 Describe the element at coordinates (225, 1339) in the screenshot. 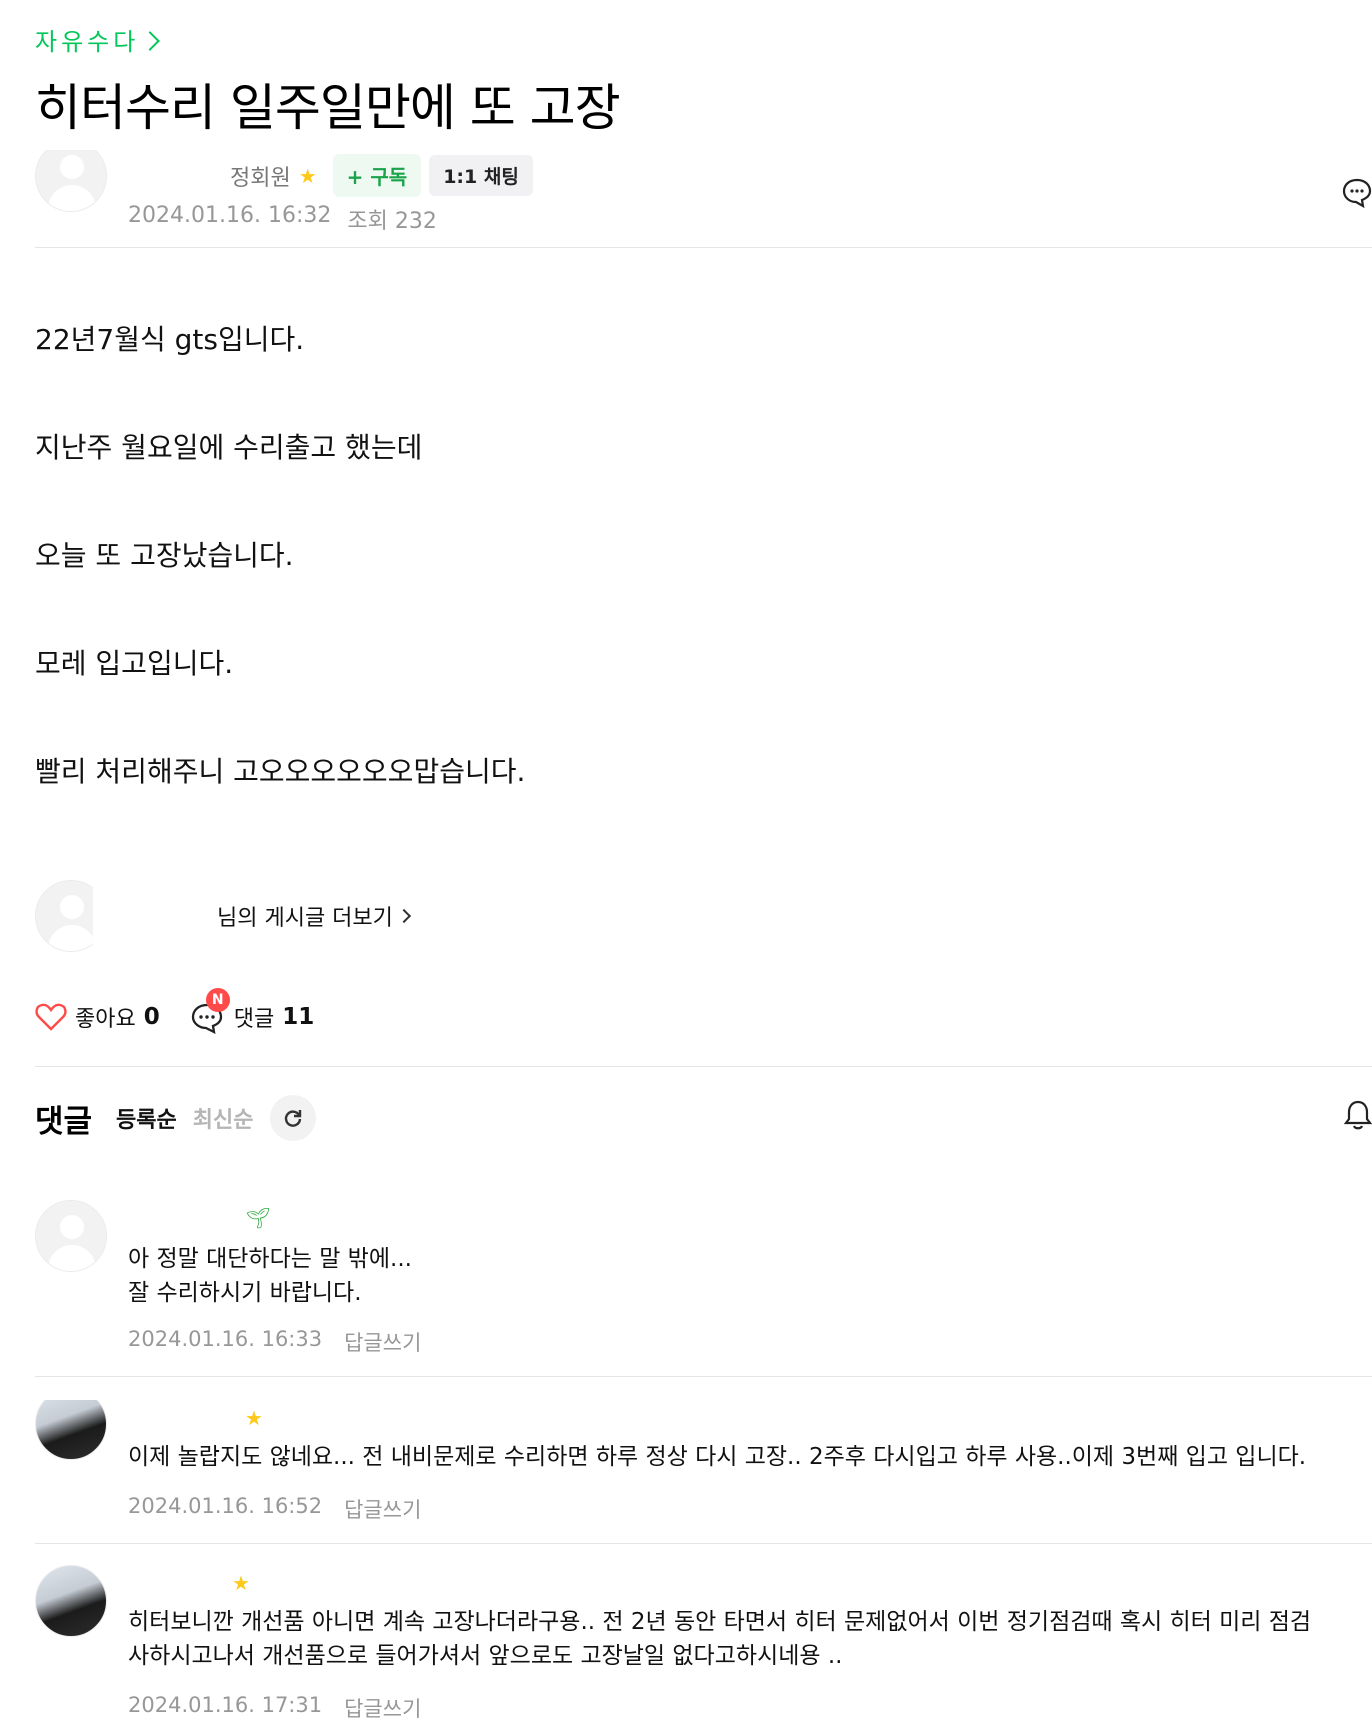

I see `comment-date: 2024.01.16. 16:33` at that location.